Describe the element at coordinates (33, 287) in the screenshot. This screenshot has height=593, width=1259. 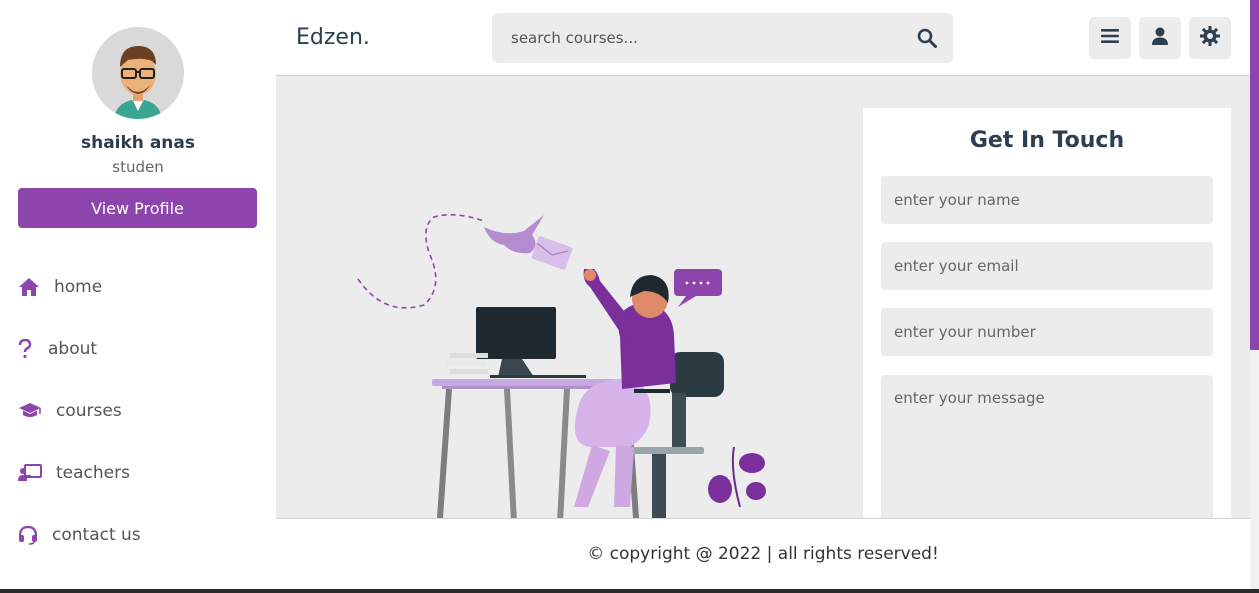
I see `home-icon` at that location.